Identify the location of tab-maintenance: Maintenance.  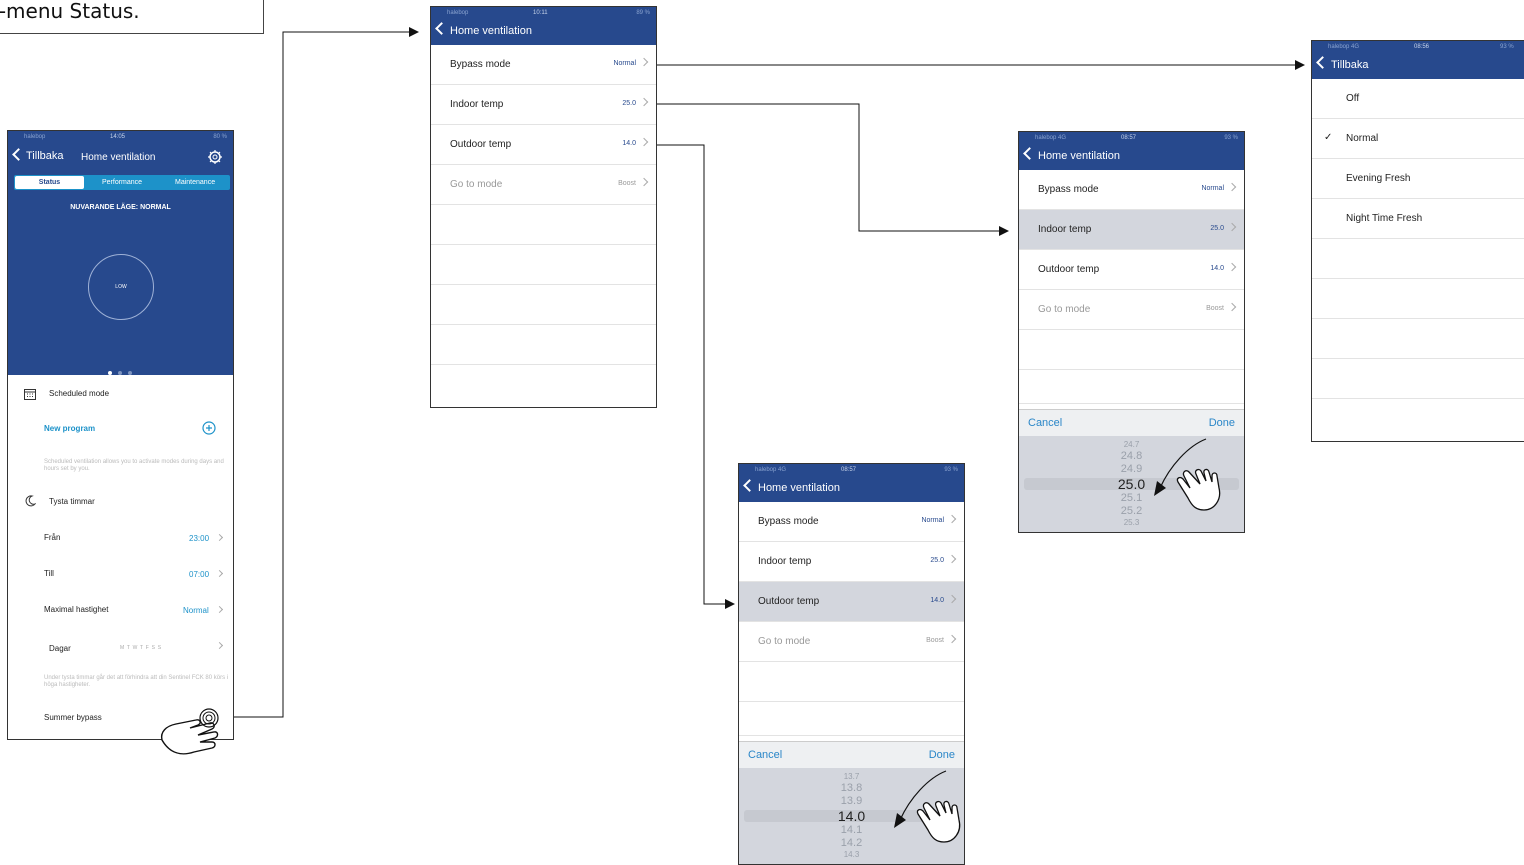
(195, 182).